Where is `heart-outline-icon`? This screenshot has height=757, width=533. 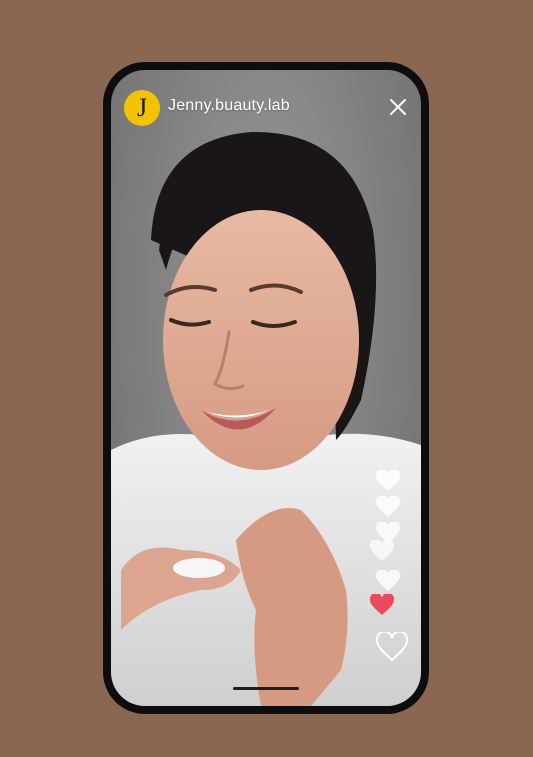 heart-outline-icon is located at coordinates (392, 647).